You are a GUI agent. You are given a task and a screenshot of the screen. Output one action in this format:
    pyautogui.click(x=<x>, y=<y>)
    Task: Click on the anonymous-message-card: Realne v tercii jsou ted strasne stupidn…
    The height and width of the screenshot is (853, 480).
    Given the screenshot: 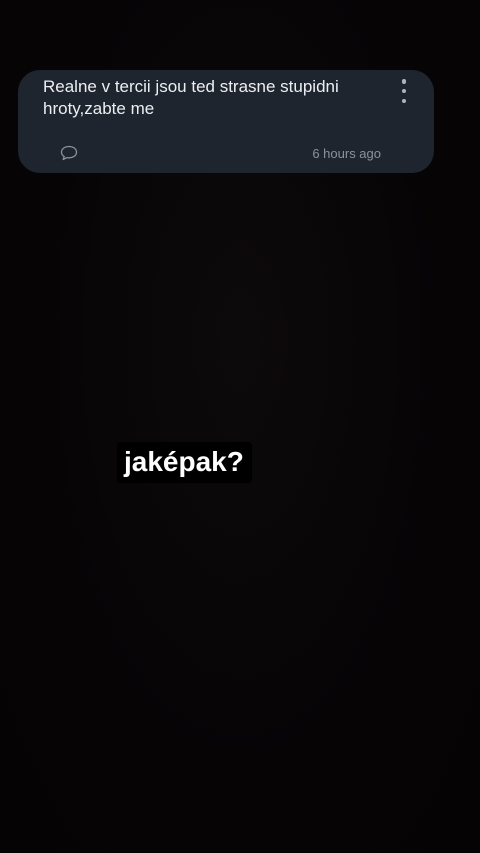 What is the action you would take?
    pyautogui.click(x=226, y=121)
    